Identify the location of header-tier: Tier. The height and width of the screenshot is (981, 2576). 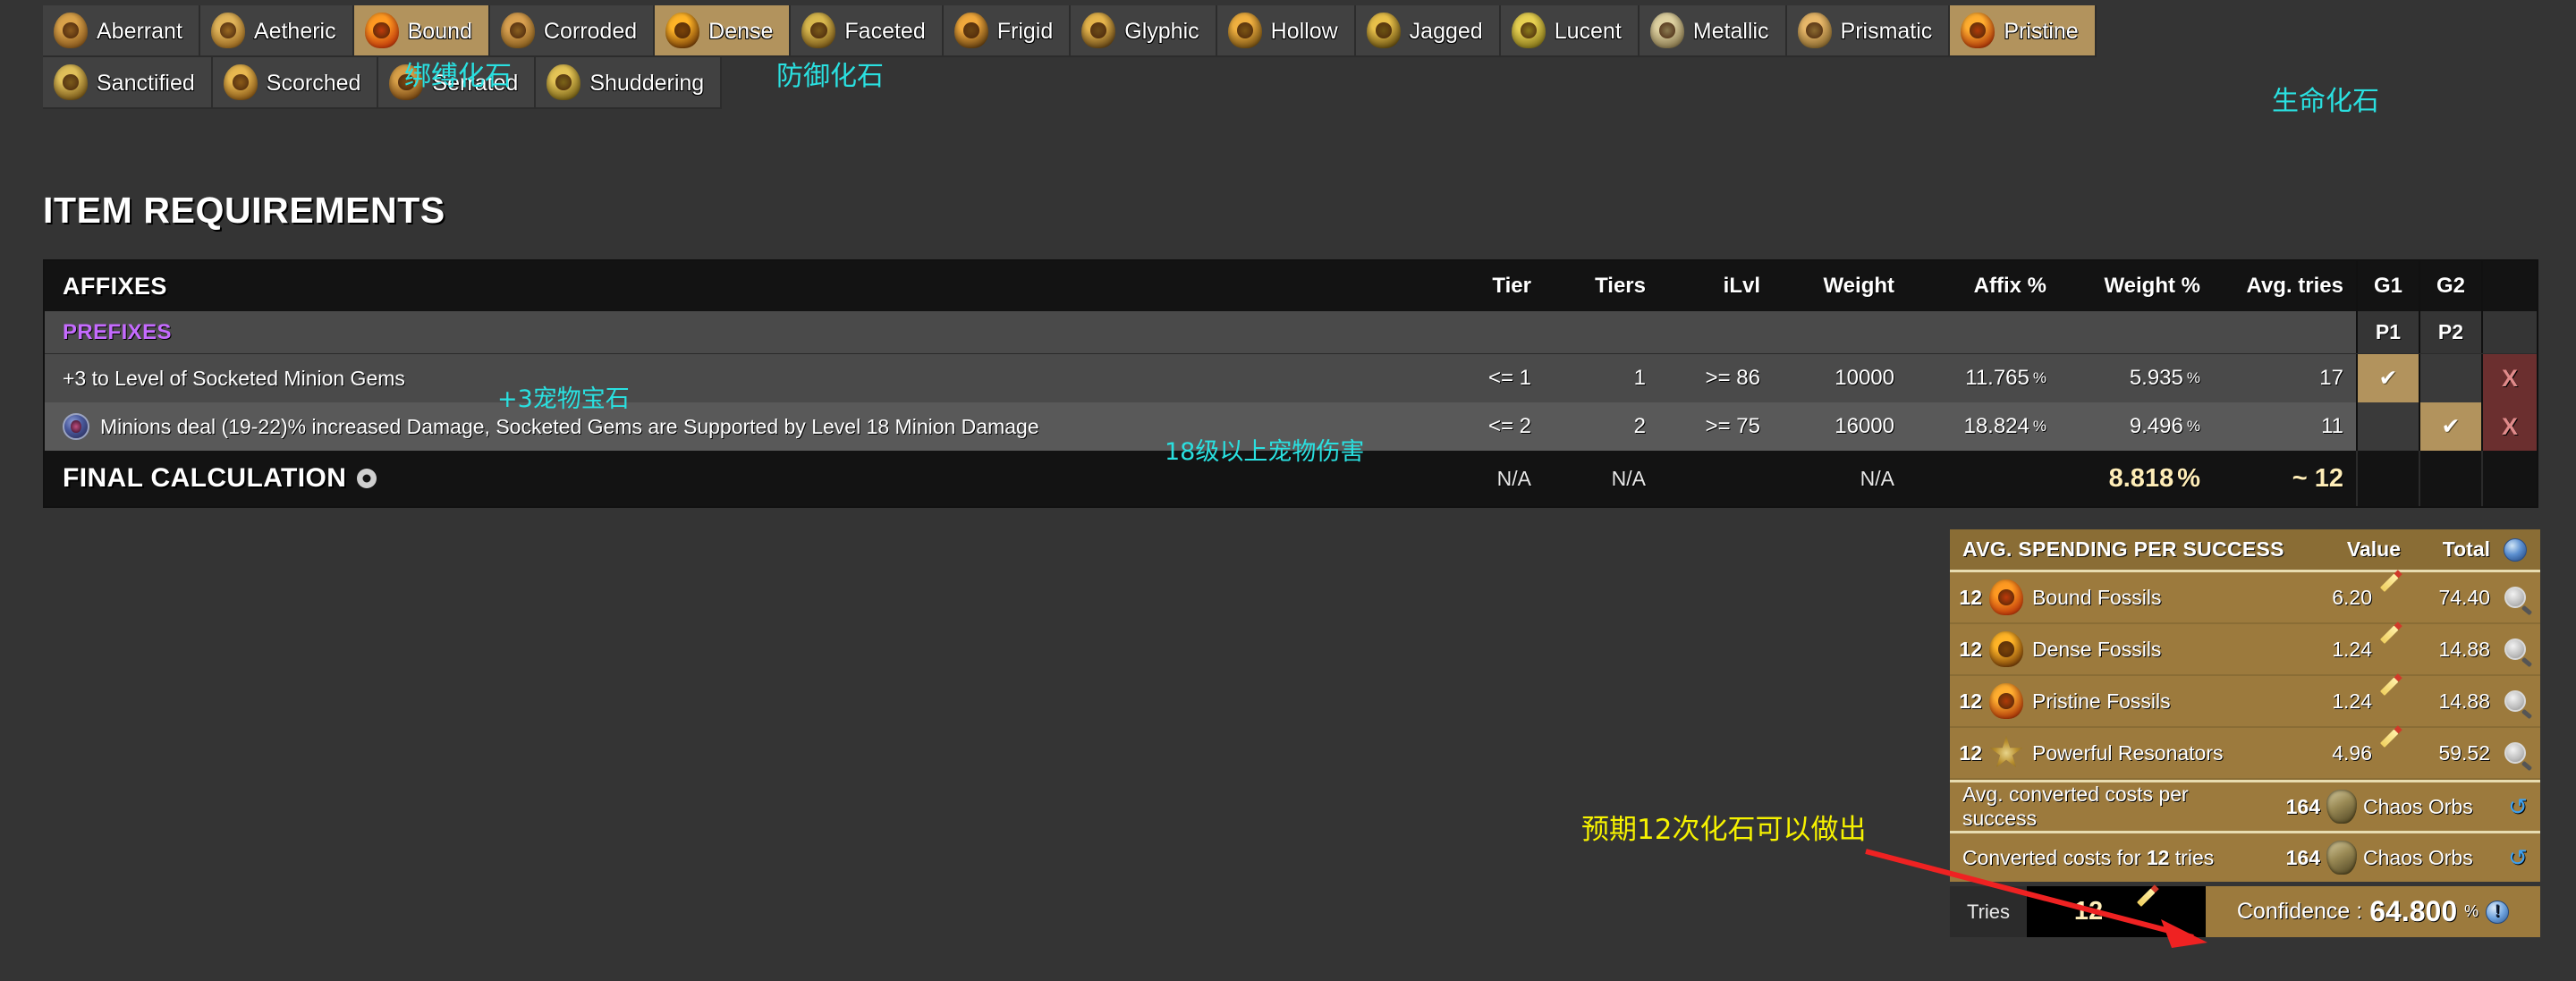
(1511, 286).